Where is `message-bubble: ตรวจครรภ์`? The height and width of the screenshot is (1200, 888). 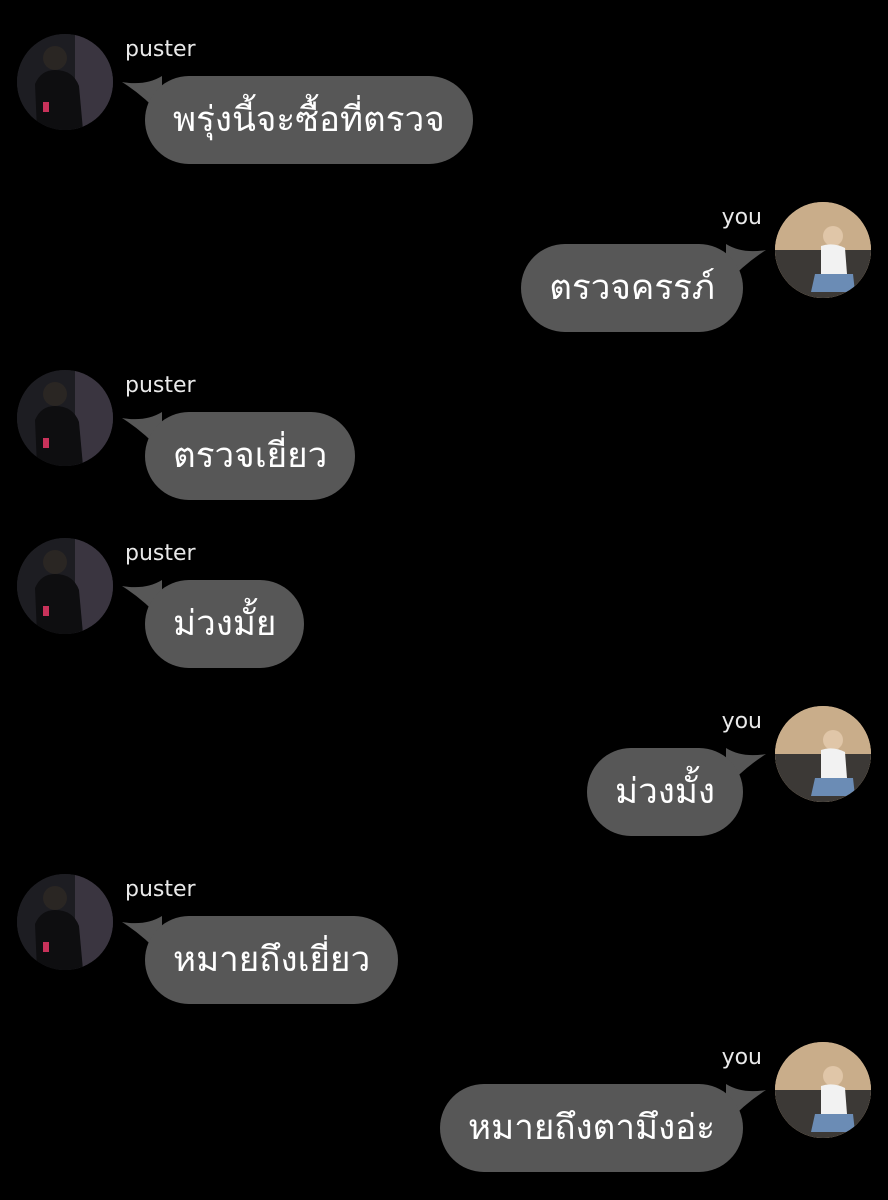 message-bubble: ตรวจครรภ์ is located at coordinates (632, 288).